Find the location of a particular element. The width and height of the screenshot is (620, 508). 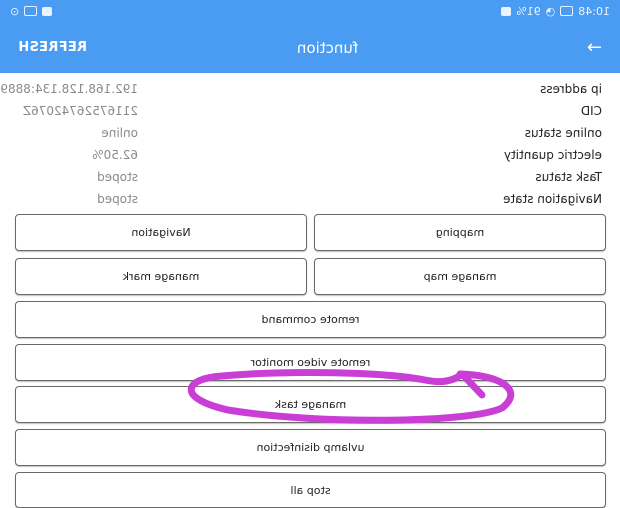

battery-percent: 91% is located at coordinates (528, 11).